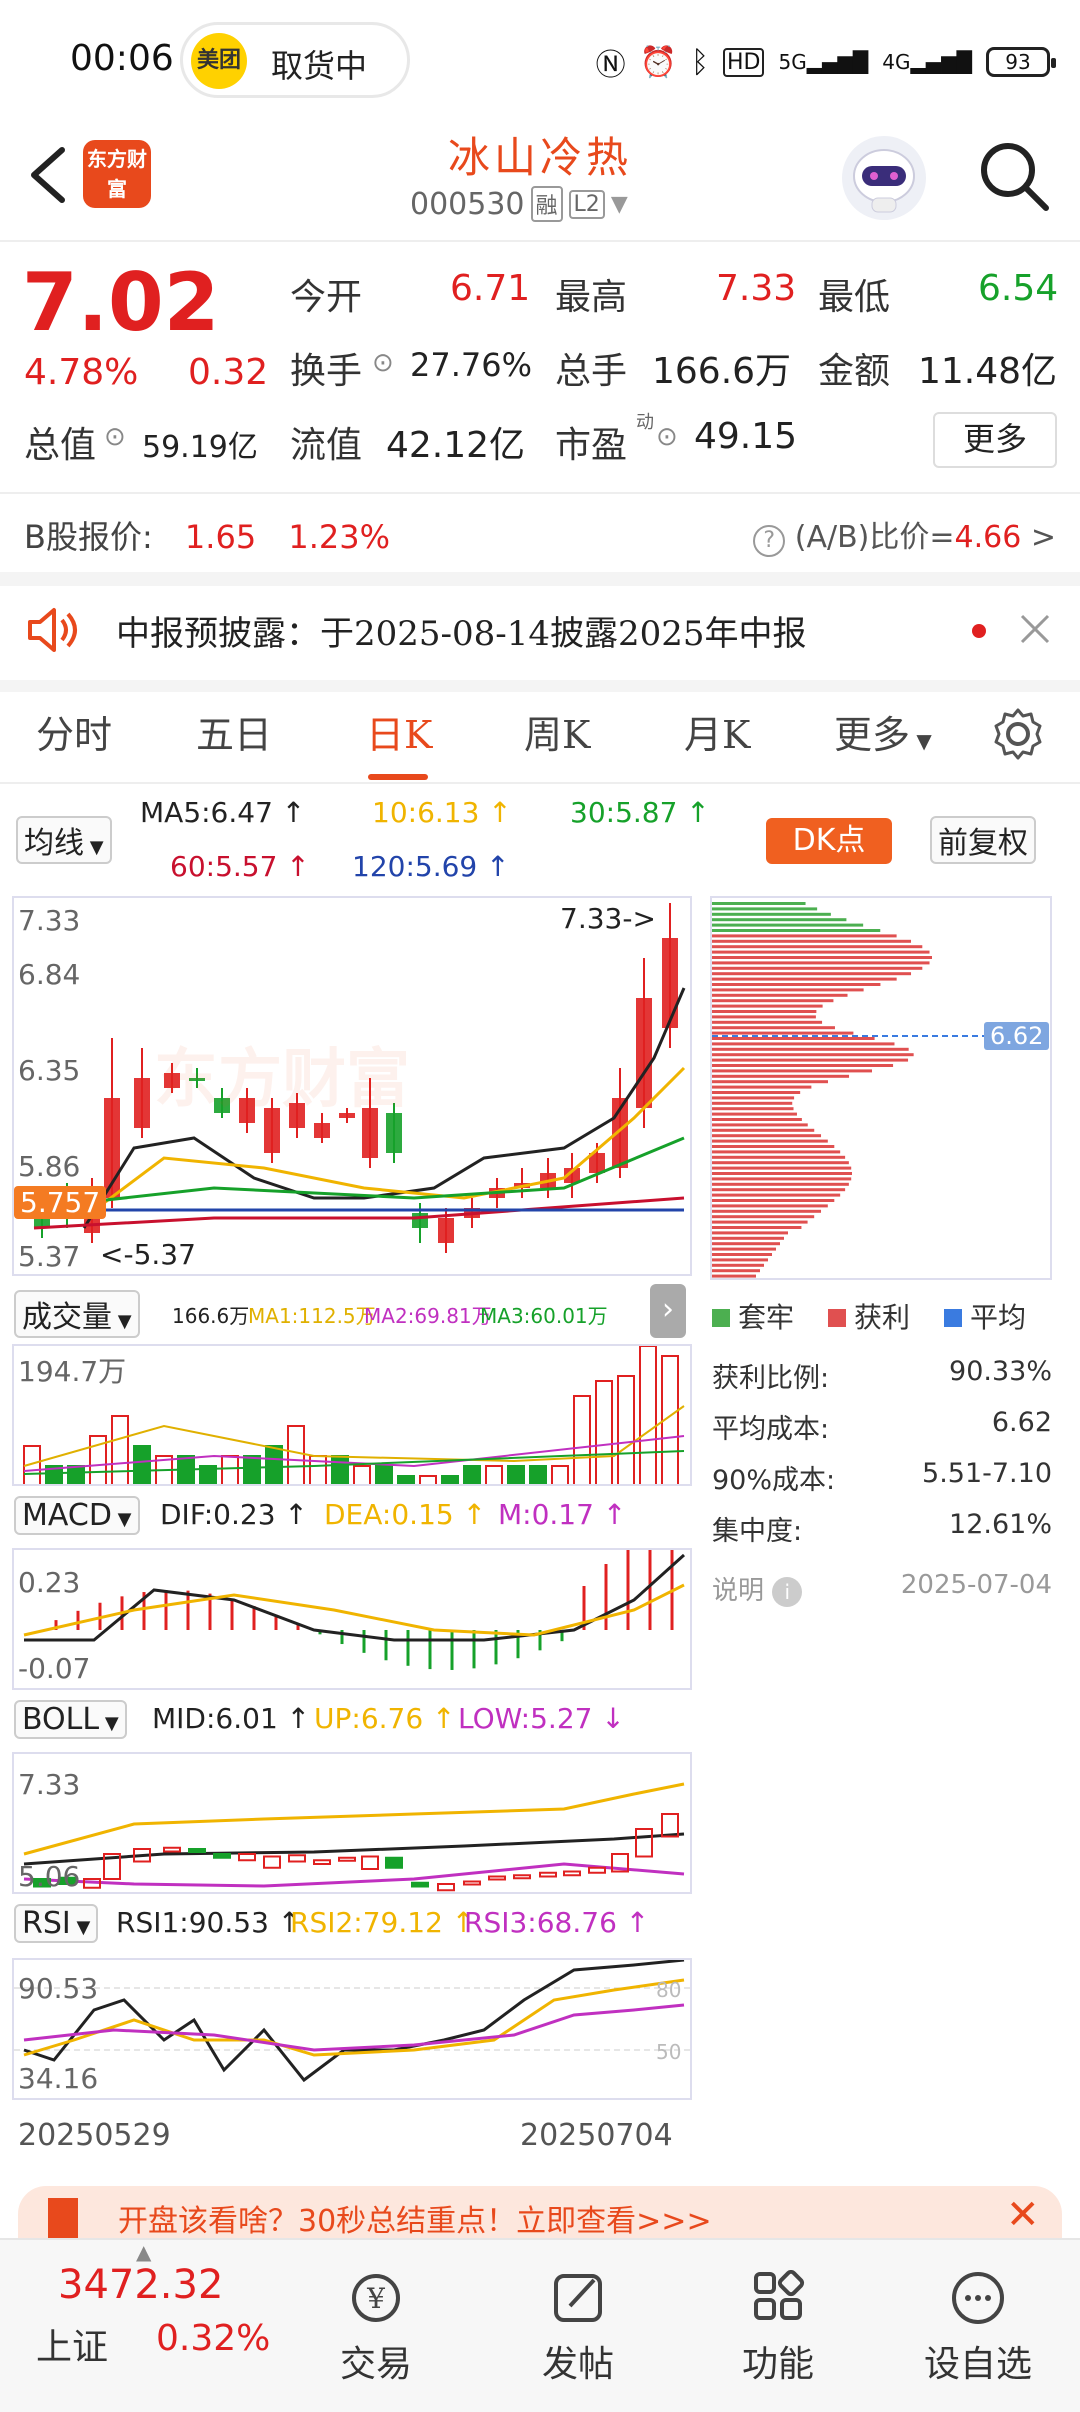 The width and height of the screenshot is (1080, 2412). What do you see at coordinates (376, 2298) in the screenshot?
I see `trade-icon: ¥` at bounding box center [376, 2298].